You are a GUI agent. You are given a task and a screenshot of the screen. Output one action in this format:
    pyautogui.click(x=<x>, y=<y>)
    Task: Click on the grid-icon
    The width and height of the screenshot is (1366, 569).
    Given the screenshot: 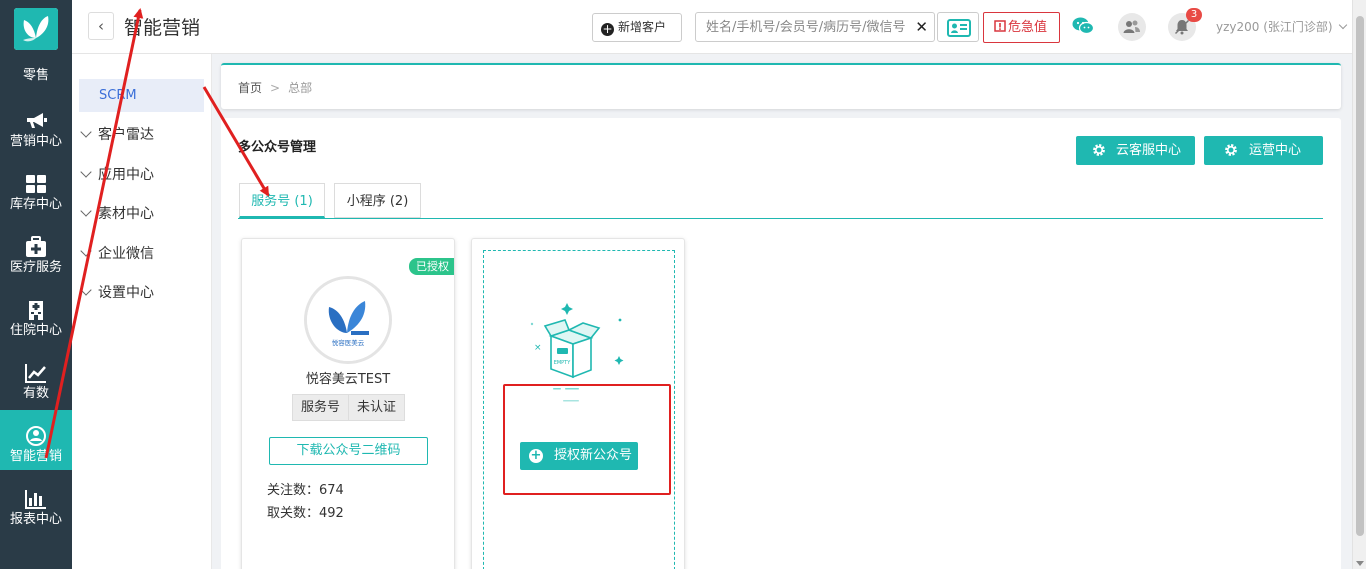 What is the action you would take?
    pyautogui.click(x=36, y=184)
    